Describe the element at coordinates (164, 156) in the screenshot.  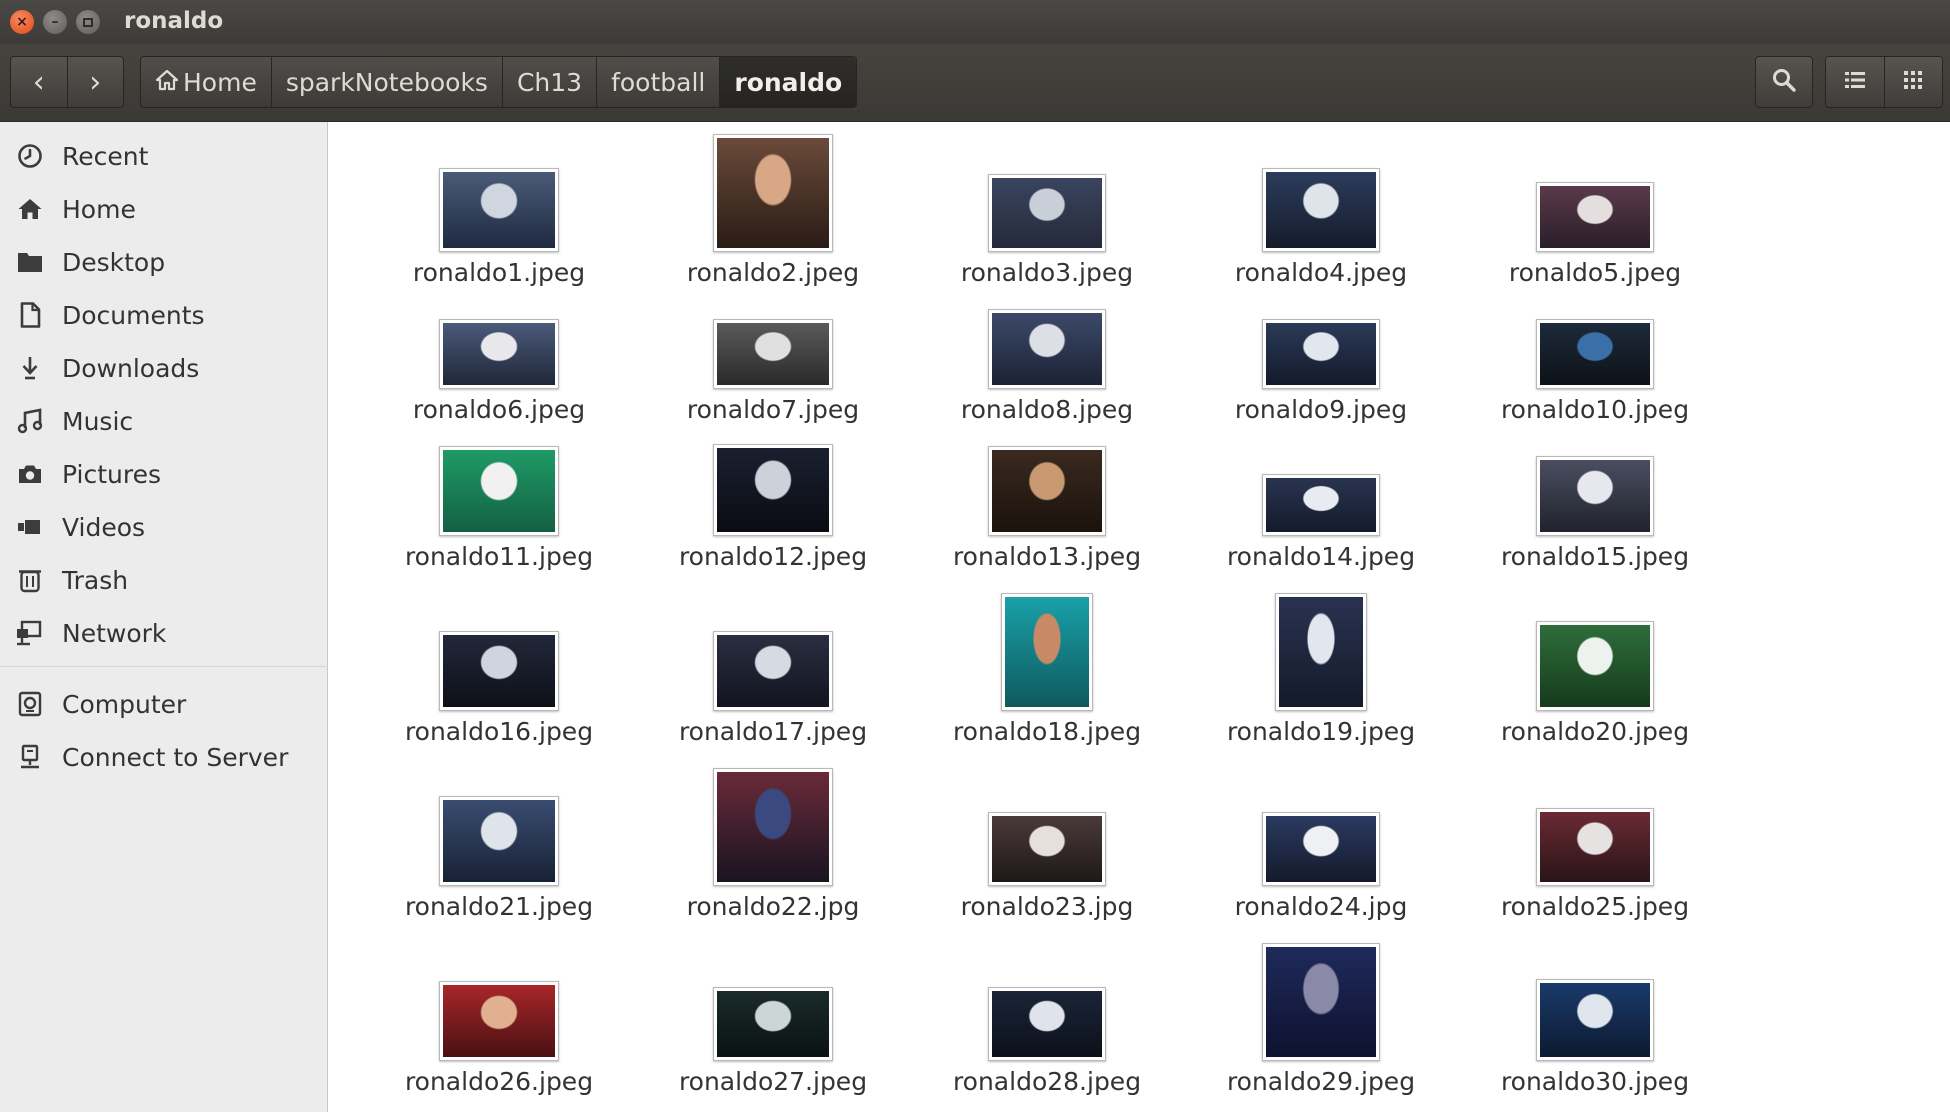
I see `sidebar-item-recent: Recent` at that location.